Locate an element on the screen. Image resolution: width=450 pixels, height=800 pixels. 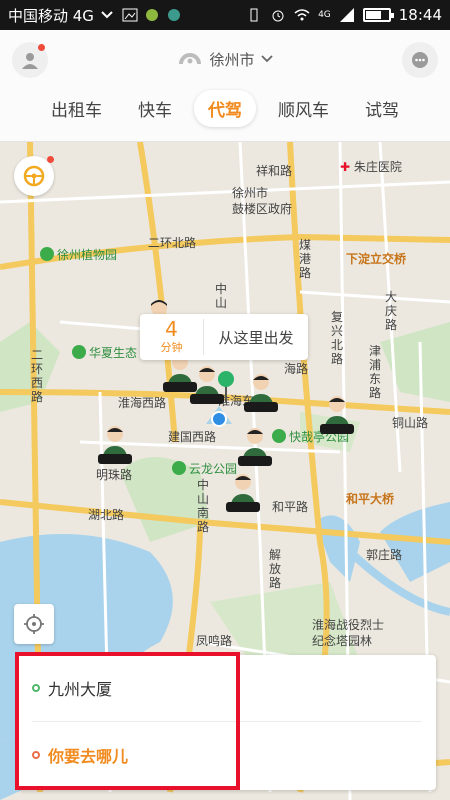
steering-wheel-button is located at coordinates (34, 176).